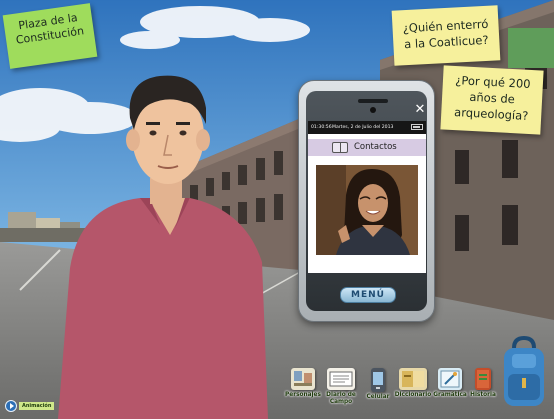 The width and height of the screenshot is (554, 419). What do you see at coordinates (11, 406) in the screenshot?
I see `play-icon` at bounding box center [11, 406].